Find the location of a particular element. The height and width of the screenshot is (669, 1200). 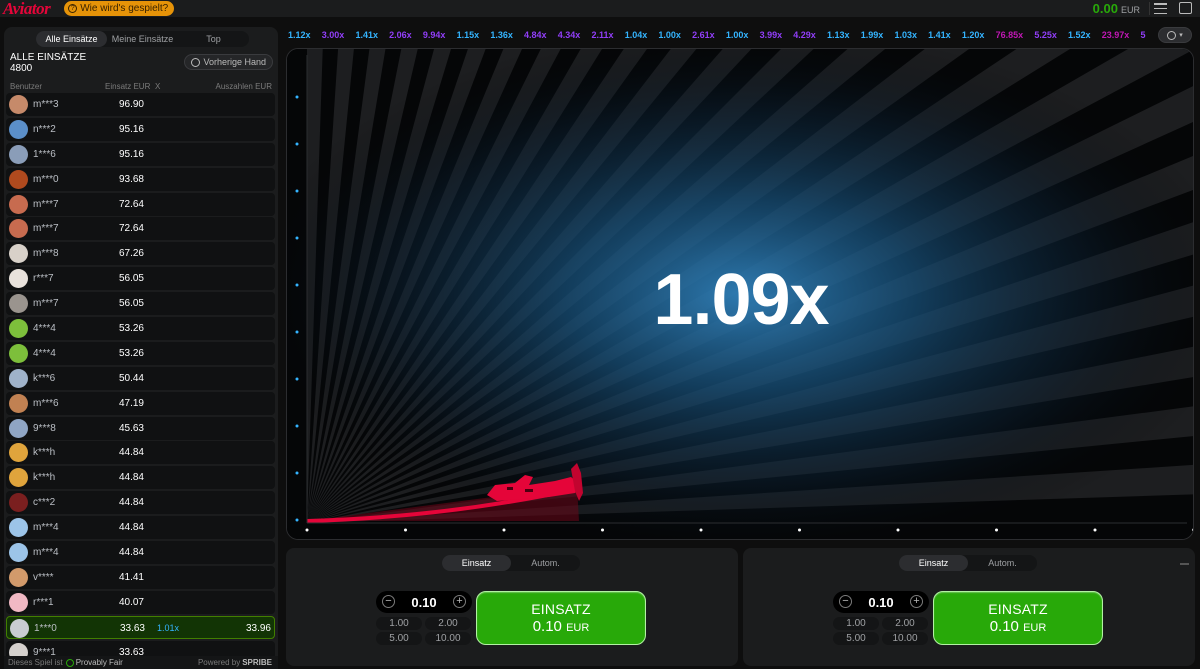

bet-user: m***4 is located at coordinates (46, 528).